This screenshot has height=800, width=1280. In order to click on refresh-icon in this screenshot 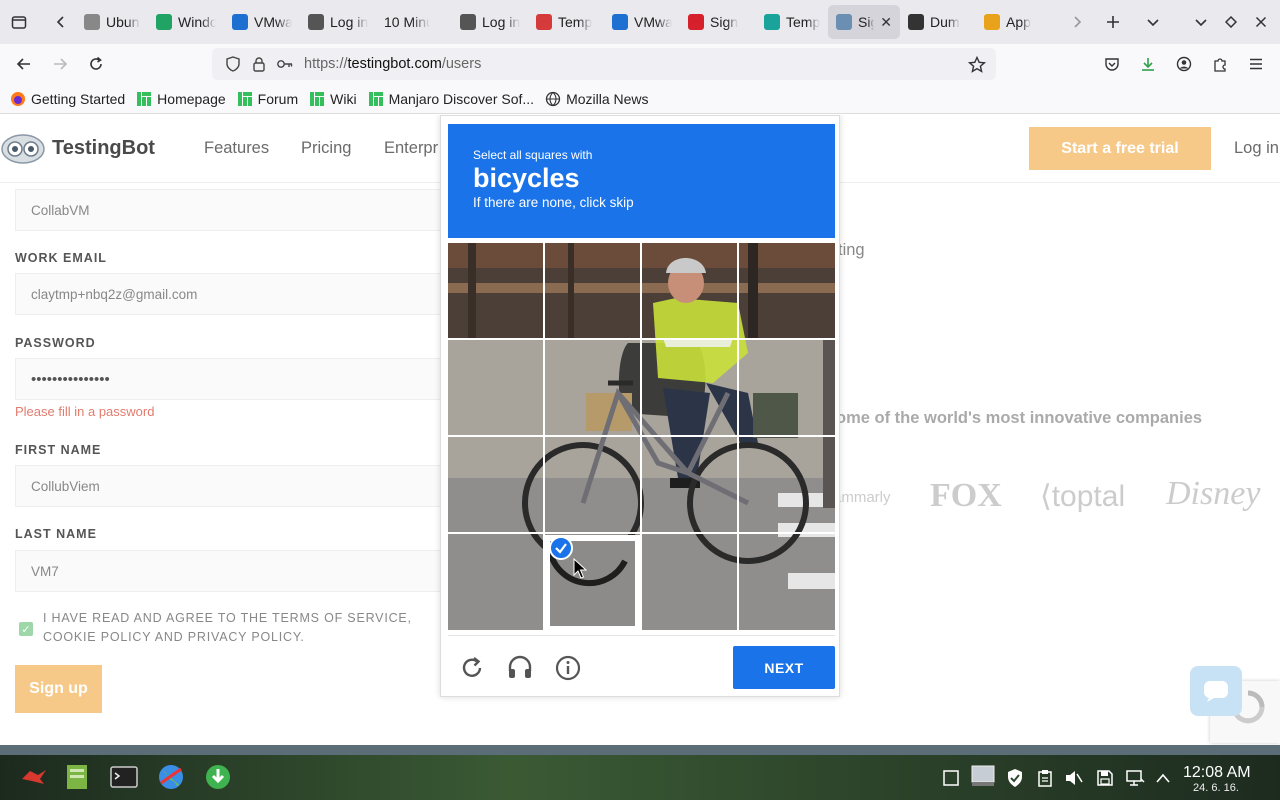, I will do `click(472, 667)`.